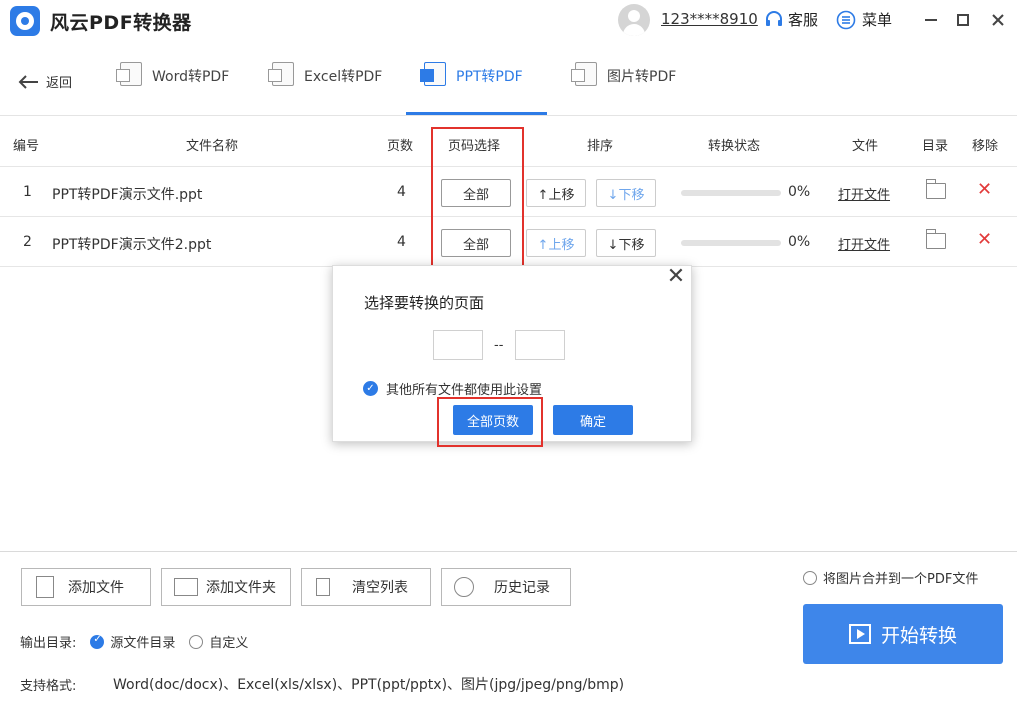 This screenshot has width=1017, height=710. I want to click on menu-icon, so click(846, 19).